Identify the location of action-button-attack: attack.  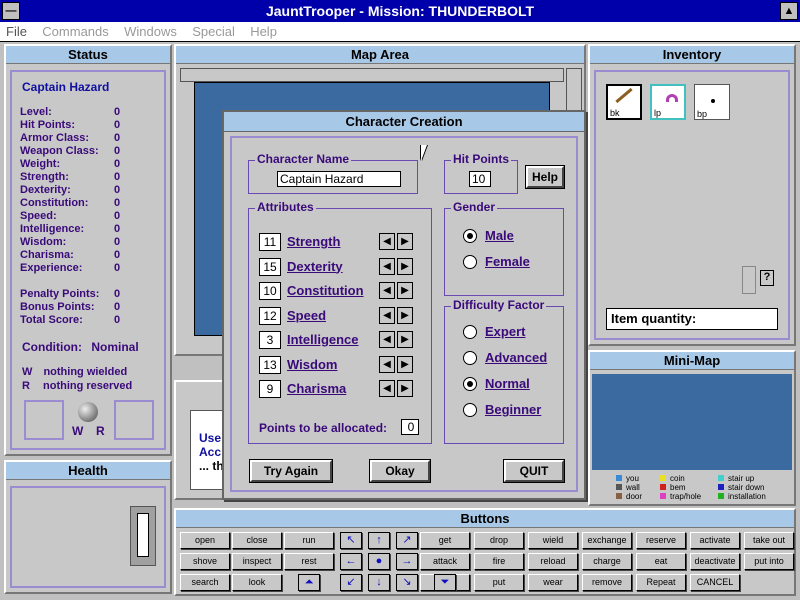
(445, 561).